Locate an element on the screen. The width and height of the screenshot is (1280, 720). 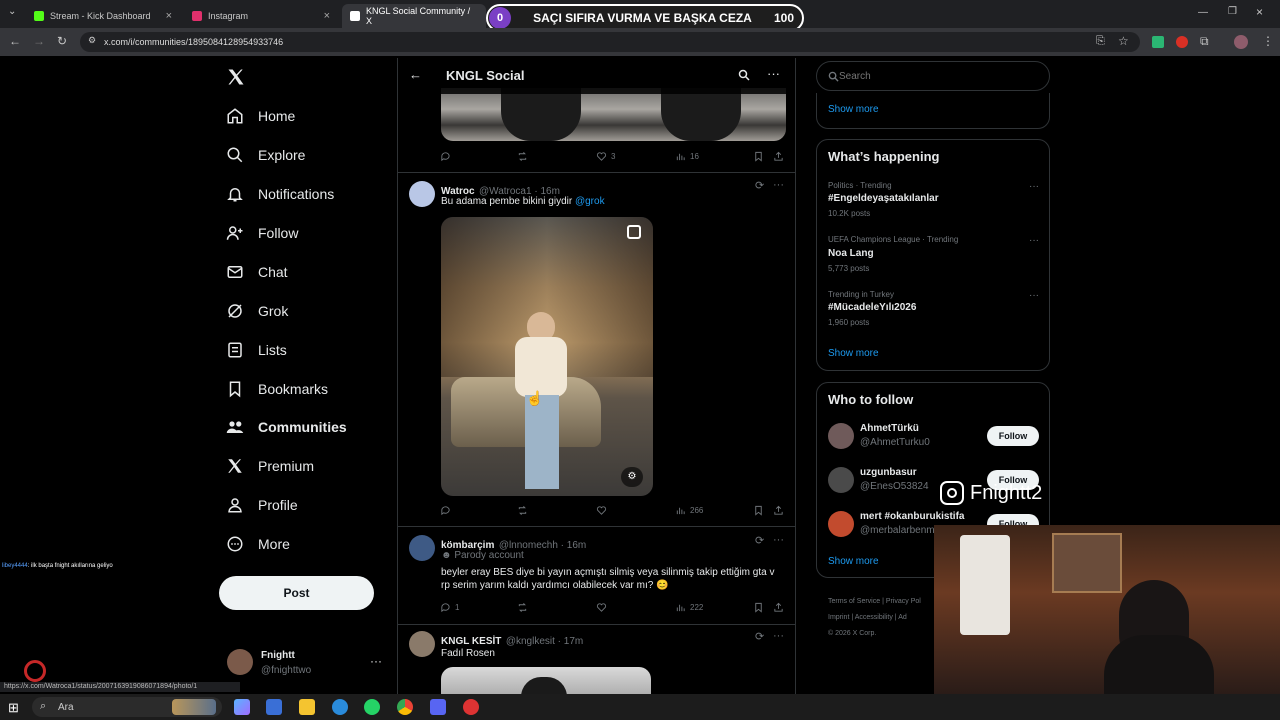
nav-lists: Lists is located at coordinates (256, 350).